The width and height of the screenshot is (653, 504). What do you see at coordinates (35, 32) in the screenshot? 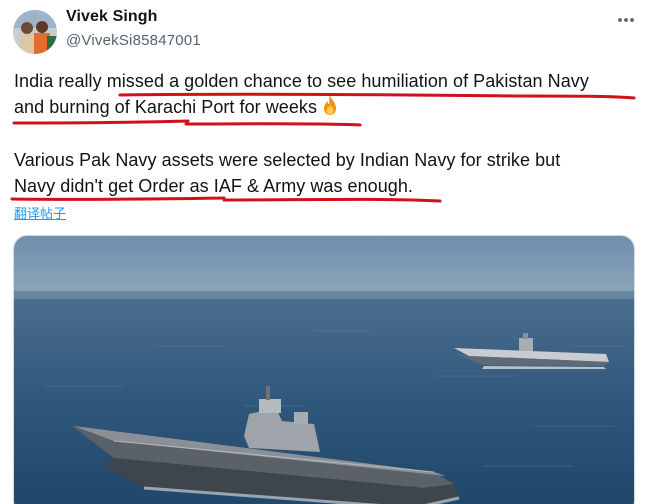
I see `avatar` at bounding box center [35, 32].